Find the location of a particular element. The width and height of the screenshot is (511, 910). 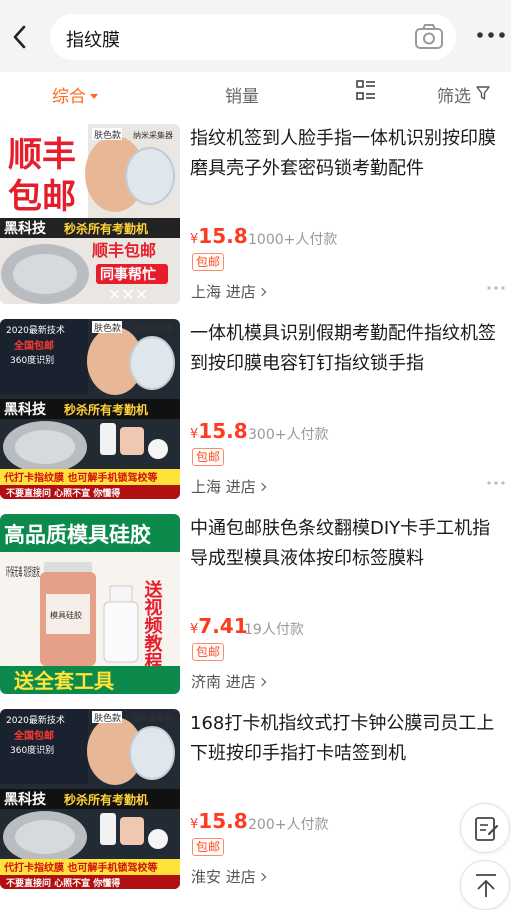

search-query: 指纹膜 is located at coordinates (93, 40).